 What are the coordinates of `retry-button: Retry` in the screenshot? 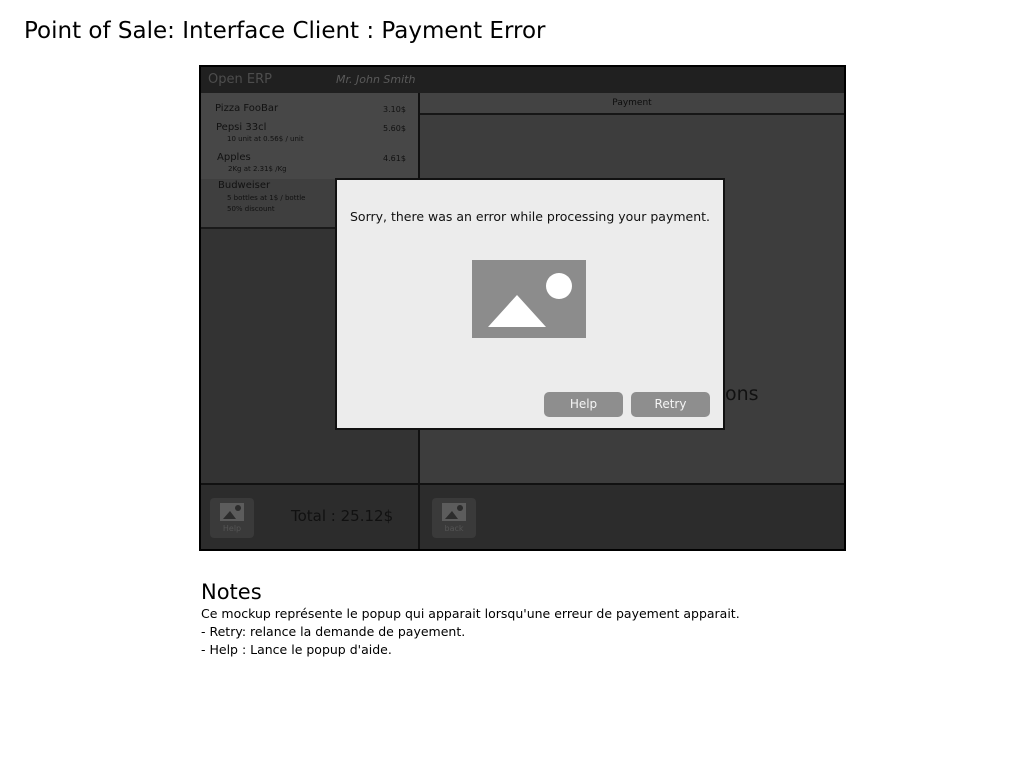 It's located at (670, 404).